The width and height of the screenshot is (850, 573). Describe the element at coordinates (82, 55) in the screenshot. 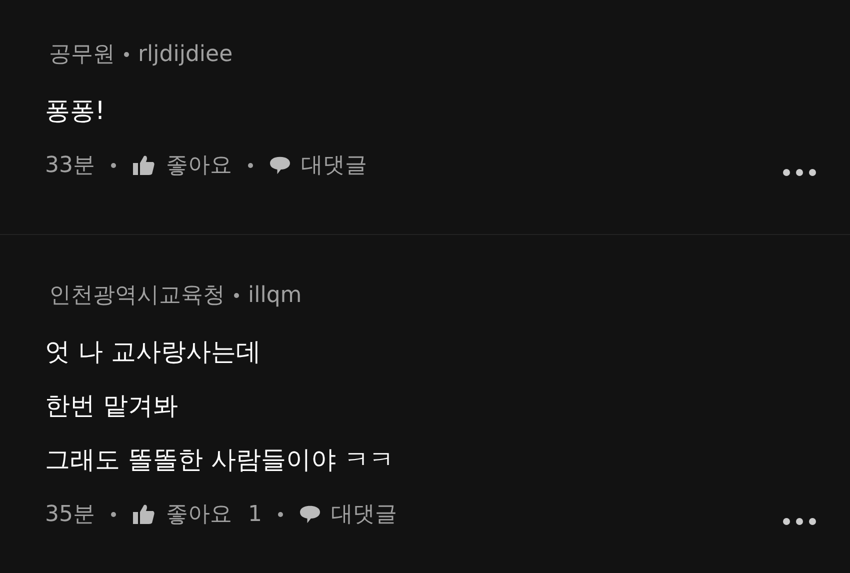

I see `author-name: 공무원` at that location.